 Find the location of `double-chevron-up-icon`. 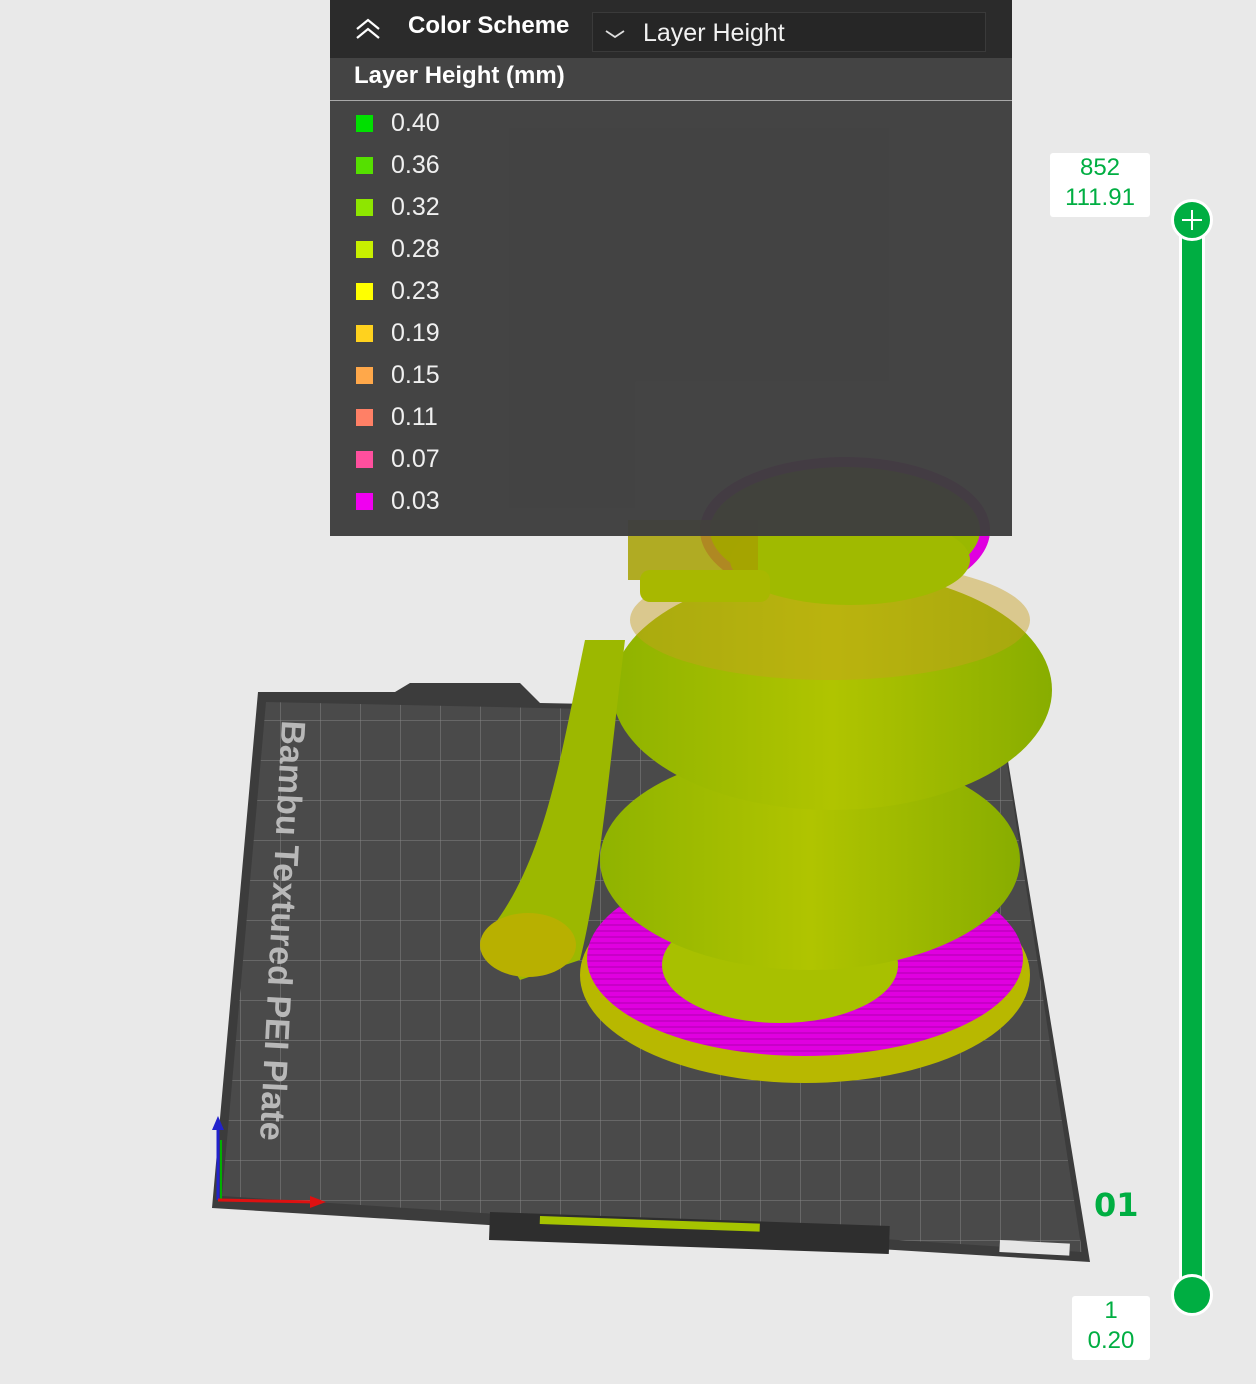

double-chevron-up-icon is located at coordinates (368, 28).